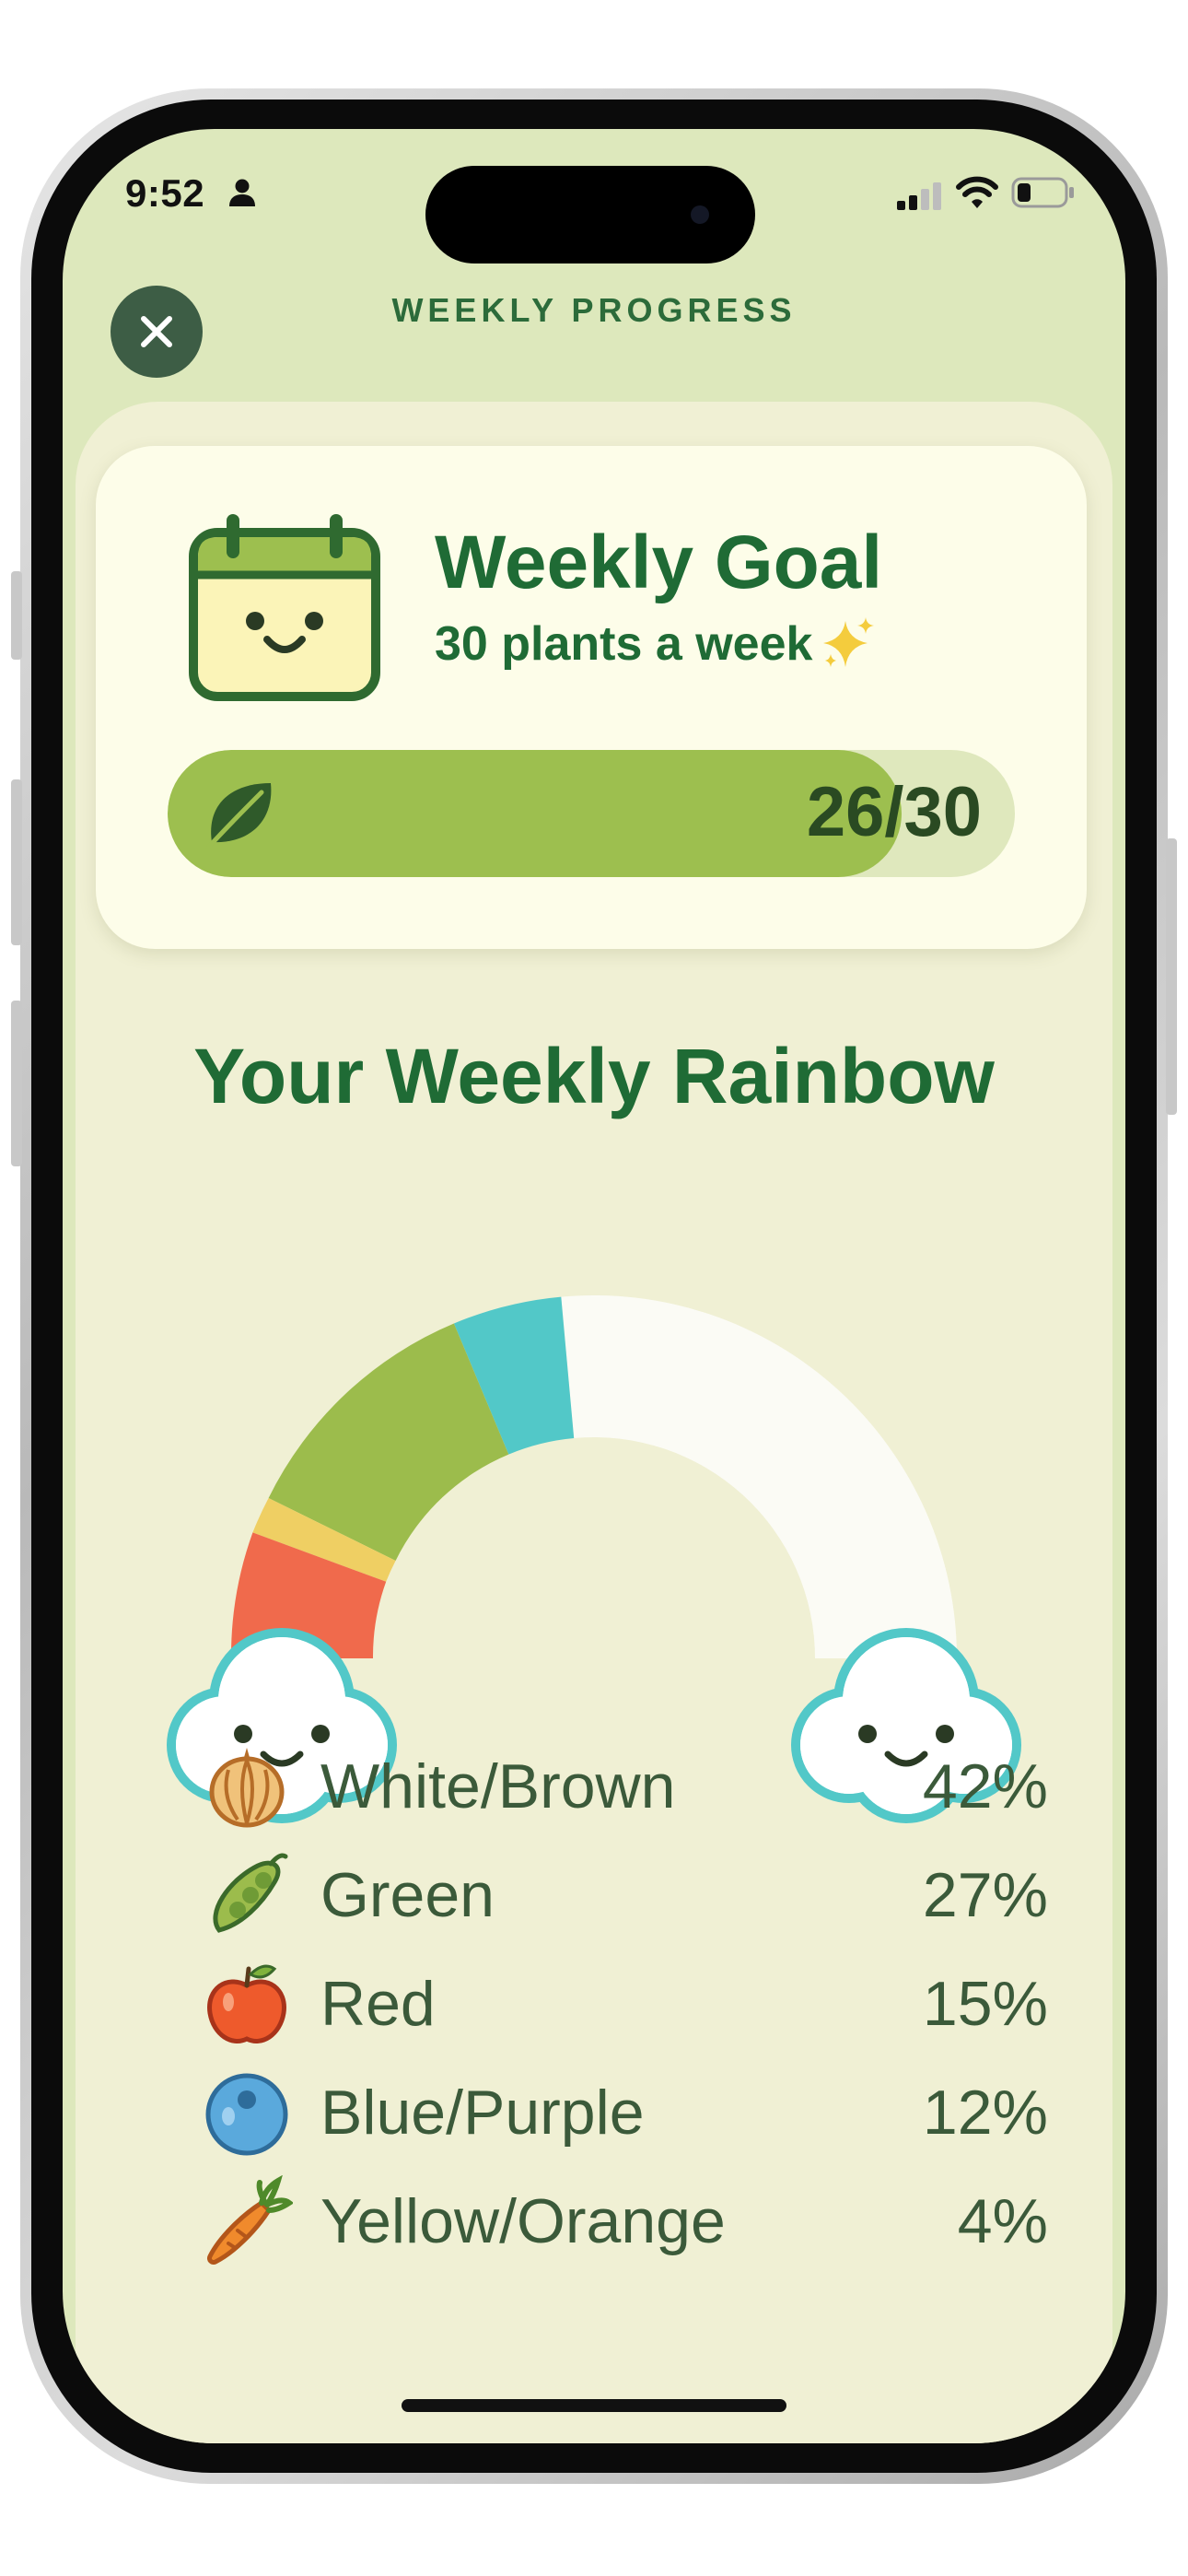 Image resolution: width=1188 pixels, height=2576 pixels. What do you see at coordinates (247, 1788) in the screenshot?
I see `garlic-icon` at bounding box center [247, 1788].